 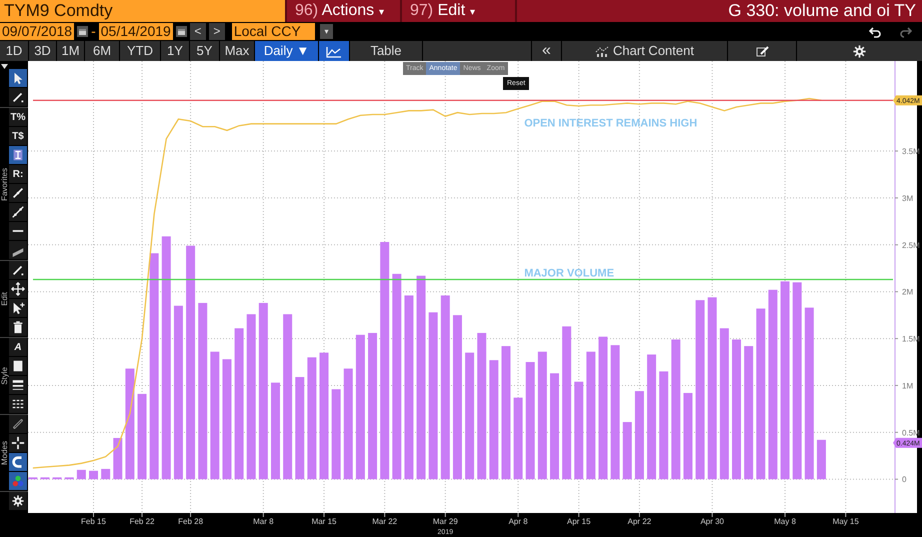 I want to click on group-label: Style, so click(x=5, y=376).